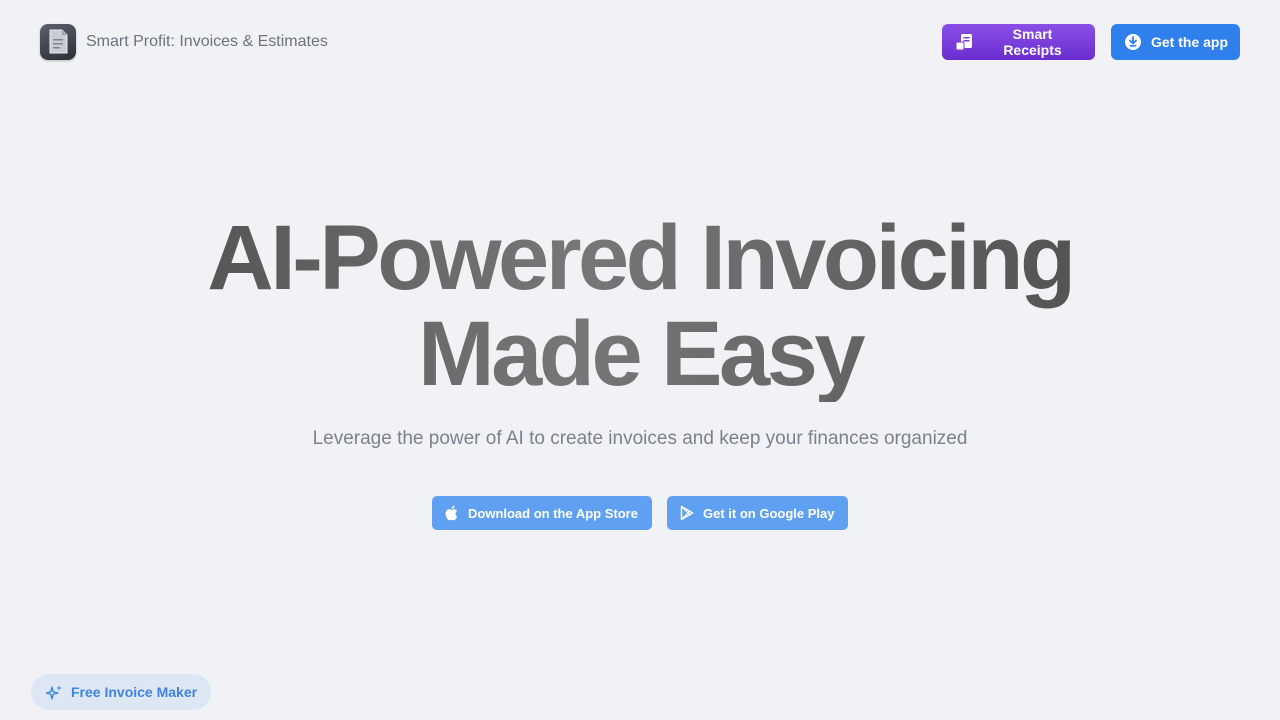 This screenshot has height=720, width=1280. What do you see at coordinates (207, 41) in the screenshot?
I see `app-name: Smart Profit: Invoices & Estimates` at bounding box center [207, 41].